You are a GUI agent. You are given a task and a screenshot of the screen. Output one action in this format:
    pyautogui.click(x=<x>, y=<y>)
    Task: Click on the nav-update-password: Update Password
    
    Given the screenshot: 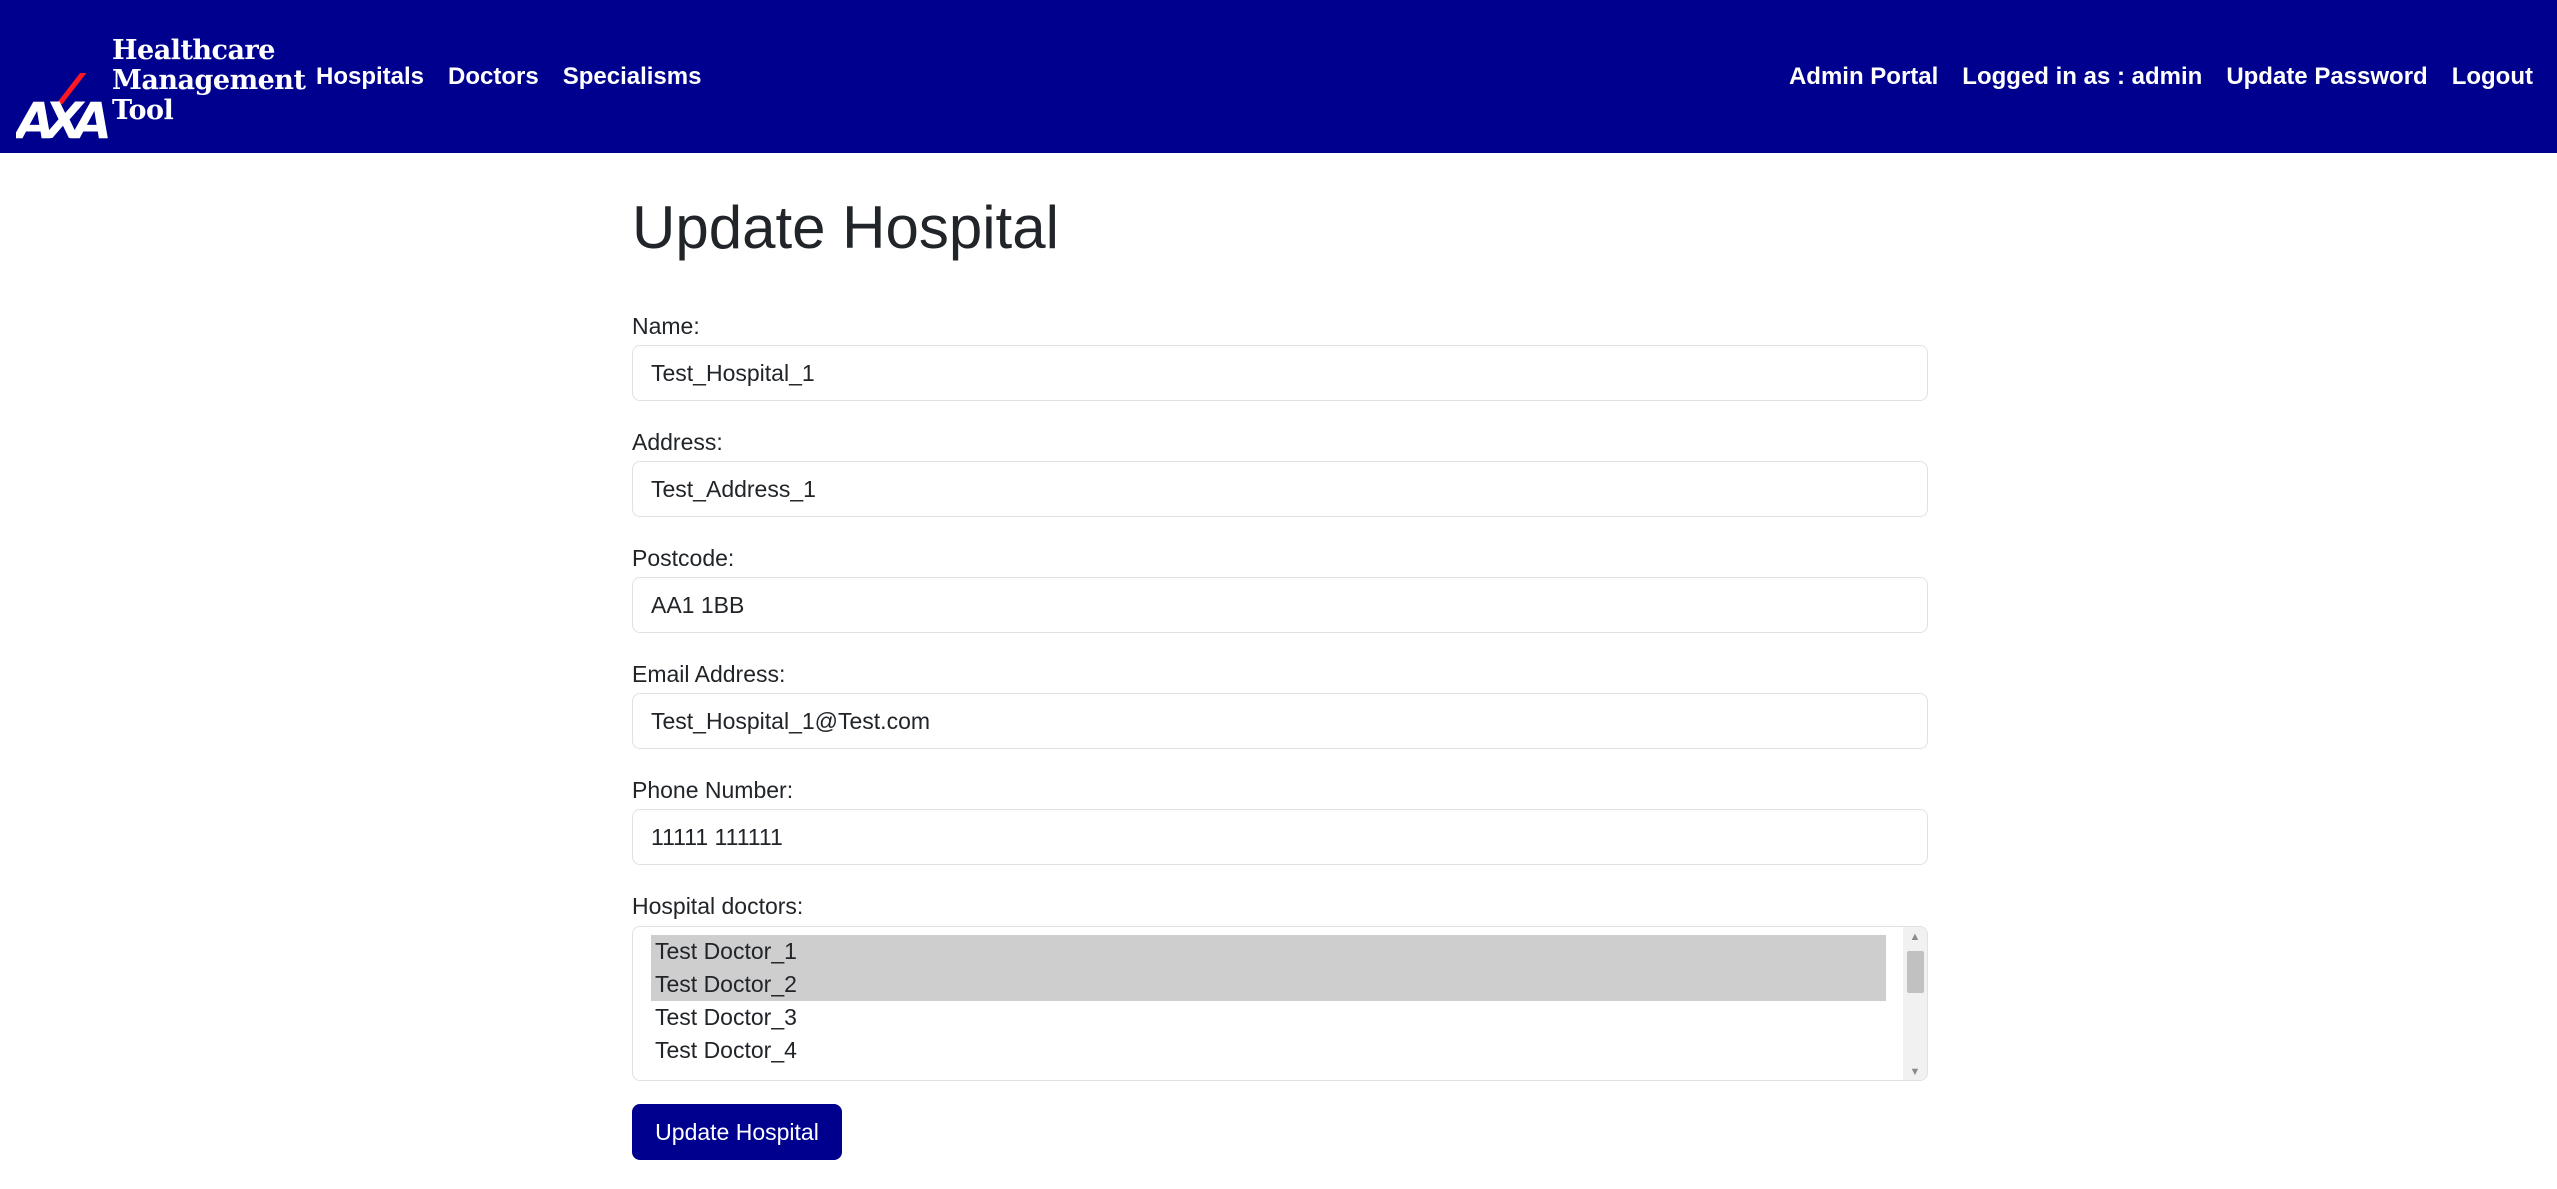 What is the action you would take?
    pyautogui.click(x=2326, y=77)
    